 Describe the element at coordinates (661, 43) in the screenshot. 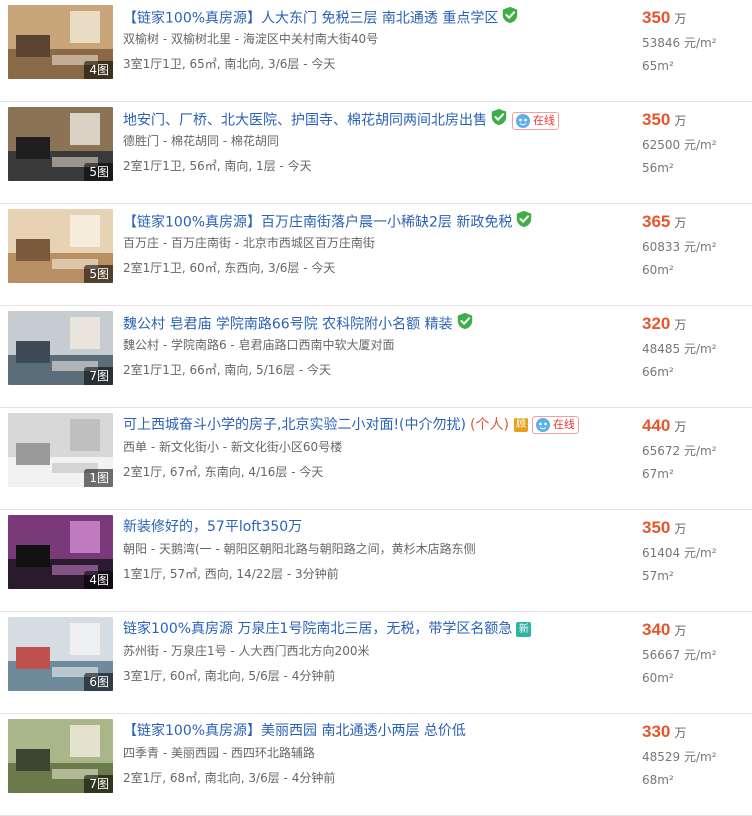

I see `unit-price-value: 53846` at that location.